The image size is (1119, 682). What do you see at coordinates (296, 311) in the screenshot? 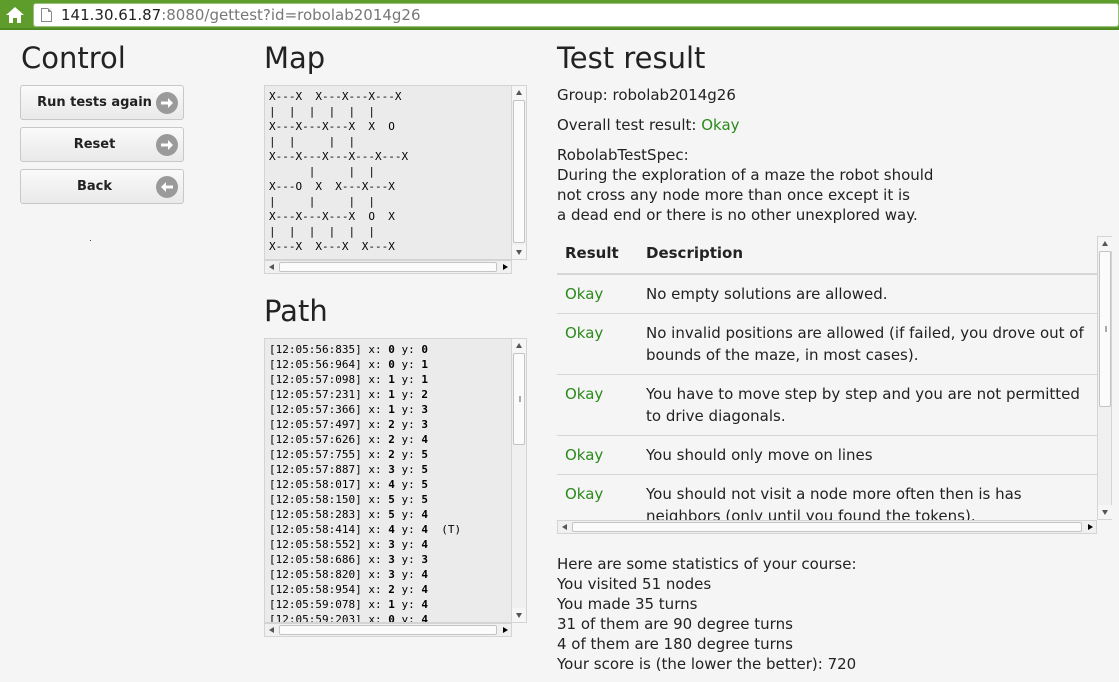
I see `path-heading: Path` at bounding box center [296, 311].